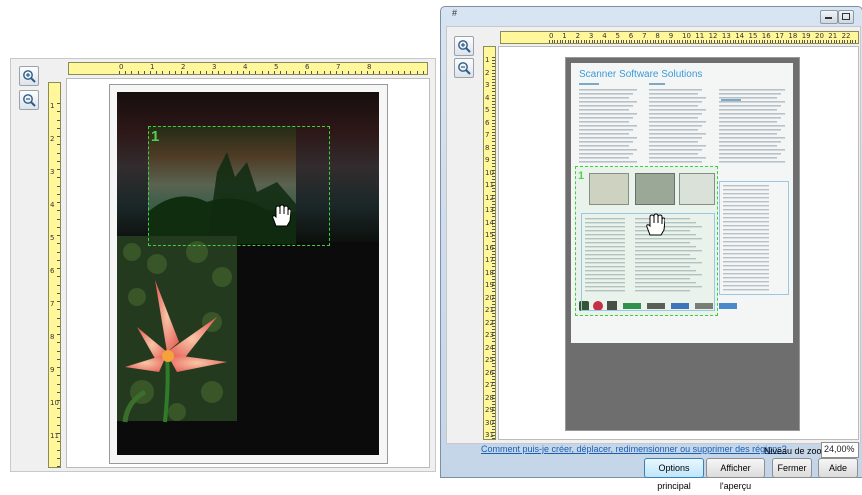  Describe the element at coordinates (846, 36) in the screenshot. I see `ruler-number: 22` at that location.